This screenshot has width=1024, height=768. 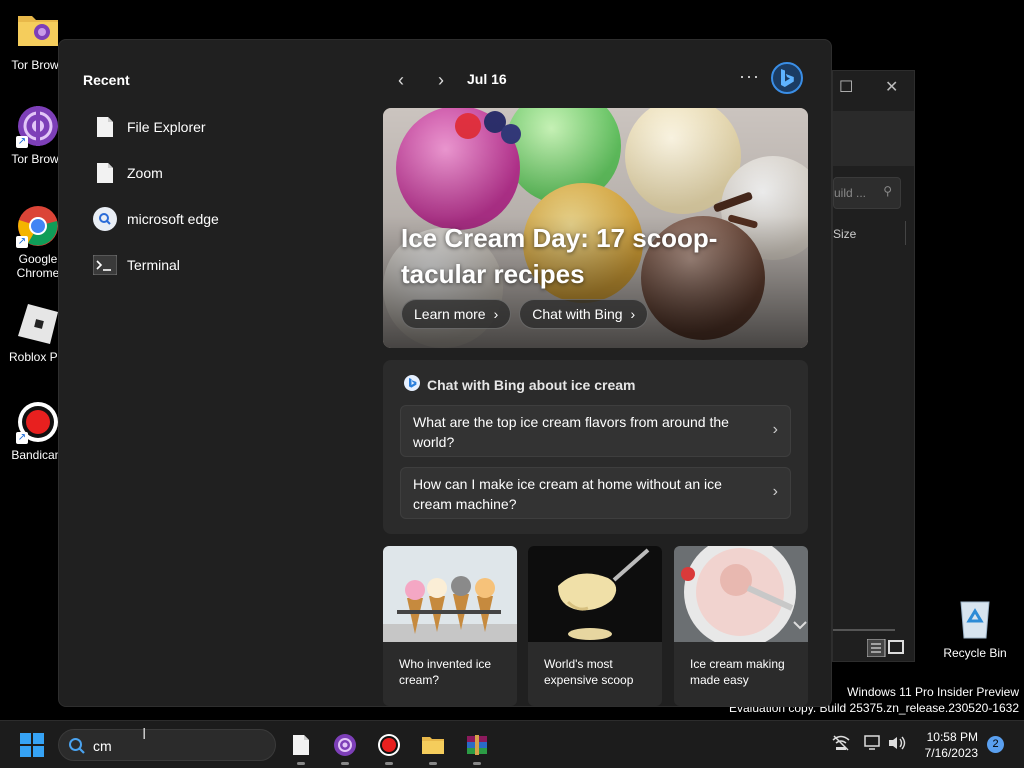 I want to click on bing-chat-heading-text: Chat with Bing about ice cream, so click(x=531, y=384).